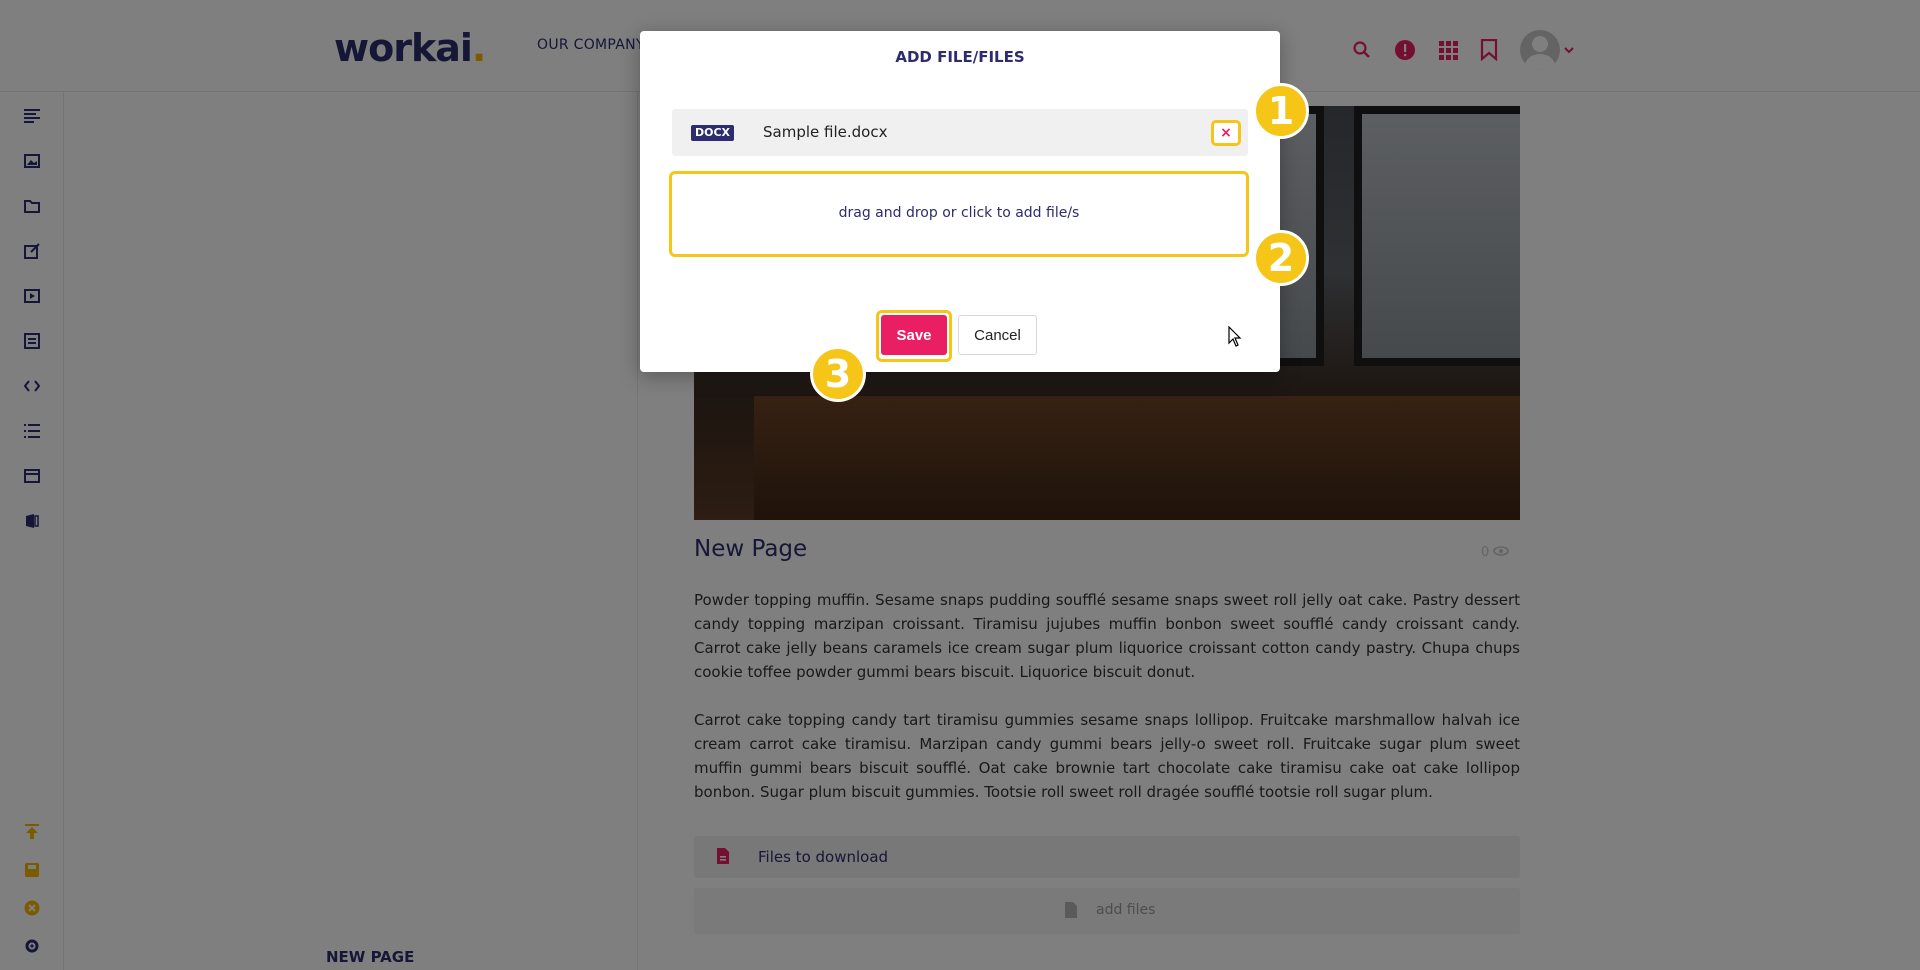  What do you see at coordinates (1281, 258) in the screenshot?
I see `callout-step-2: 2` at bounding box center [1281, 258].